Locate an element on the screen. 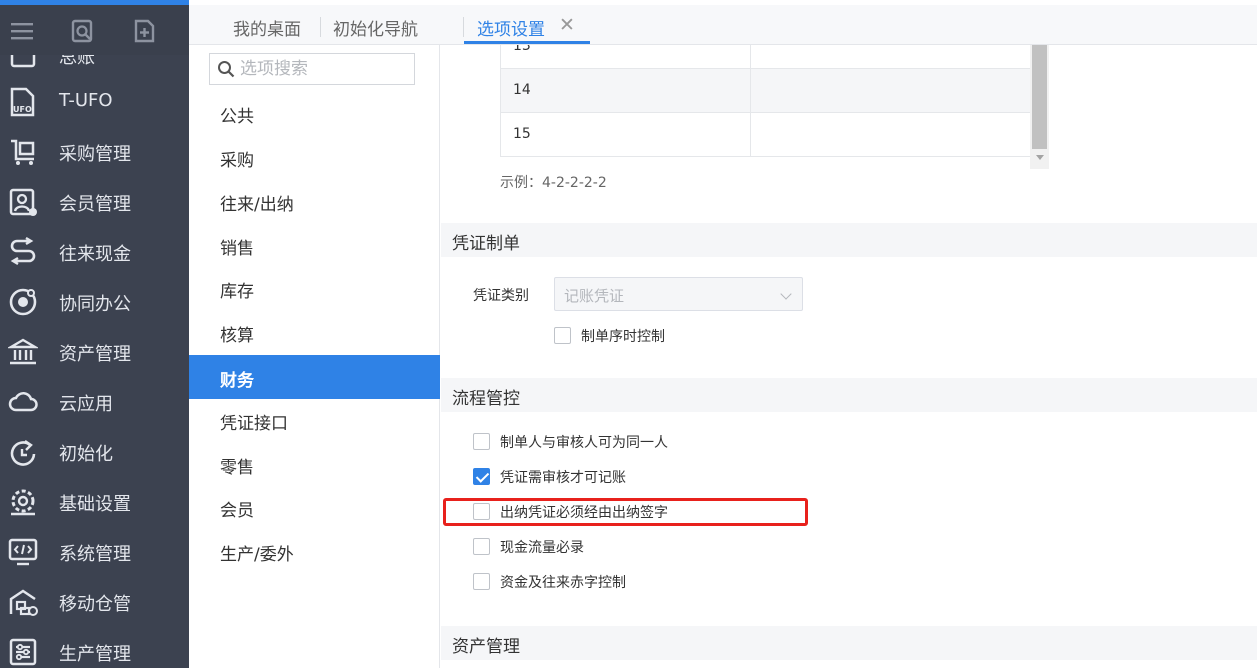 The image size is (1257, 668). option-label: 制单人与审核人可为同一人 is located at coordinates (584, 443).